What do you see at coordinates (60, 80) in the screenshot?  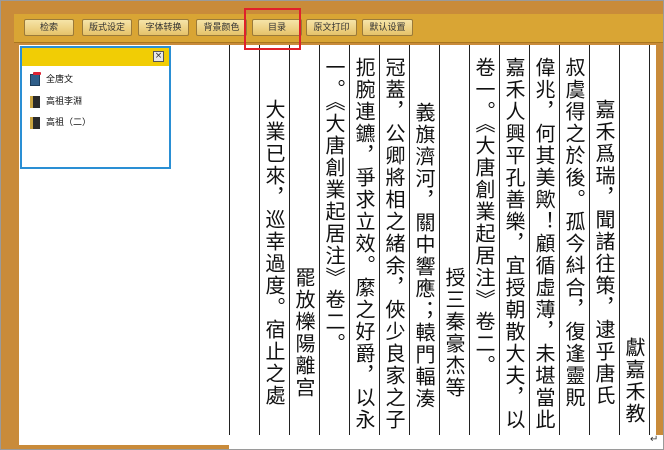 I see `tree-item-label: 全唐文` at bounding box center [60, 80].